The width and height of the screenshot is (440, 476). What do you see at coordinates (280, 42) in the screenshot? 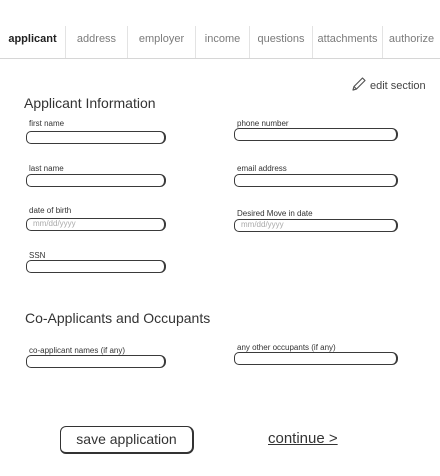
I see `tab-questions: questions` at bounding box center [280, 42].